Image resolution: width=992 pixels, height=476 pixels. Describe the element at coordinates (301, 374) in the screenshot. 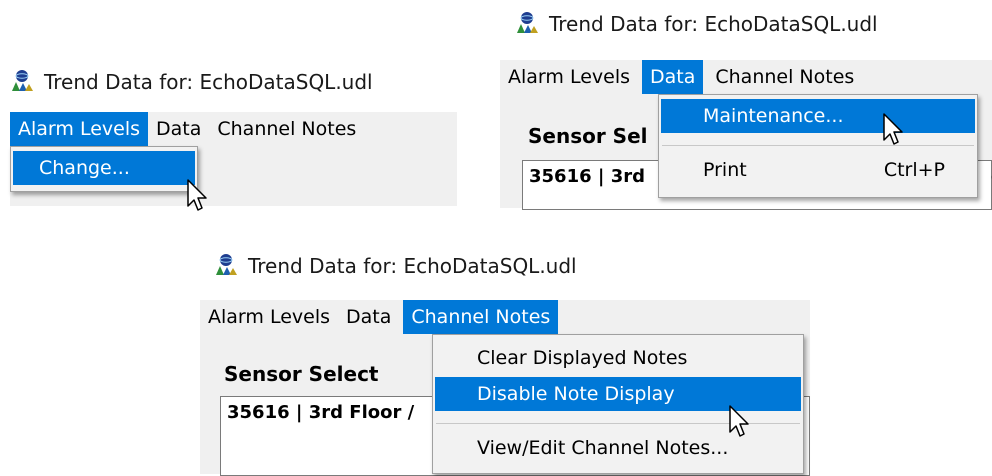

I see `sensor-select-label: Sensor Select` at that location.